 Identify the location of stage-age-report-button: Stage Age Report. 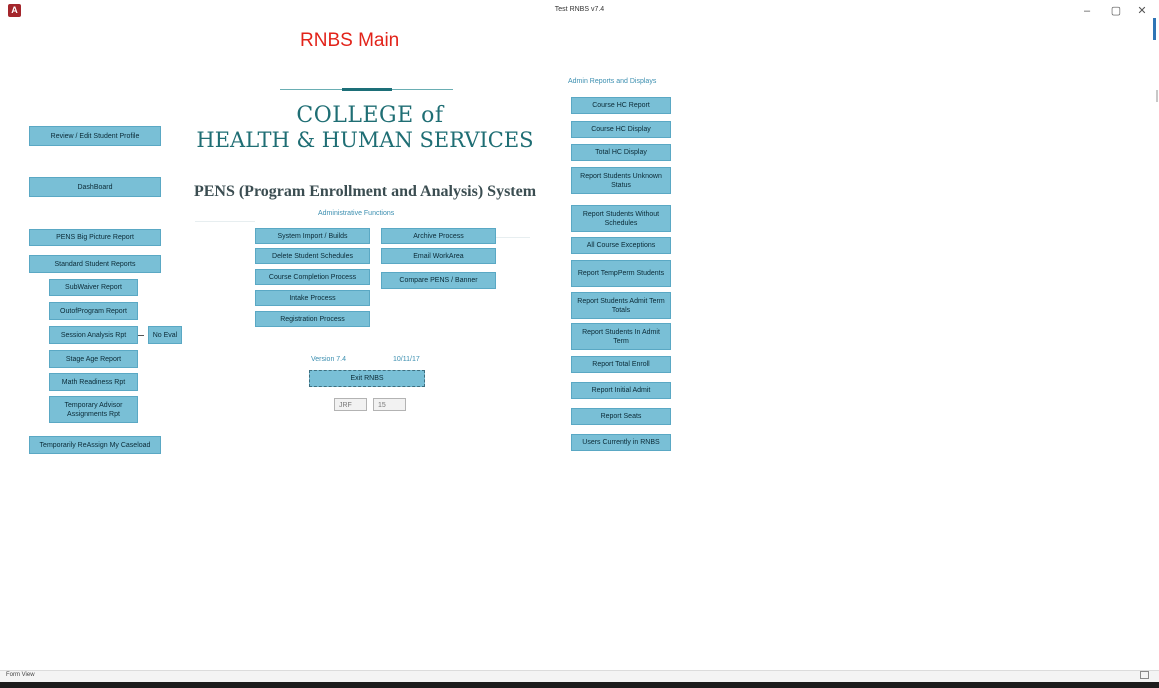
(93, 359).